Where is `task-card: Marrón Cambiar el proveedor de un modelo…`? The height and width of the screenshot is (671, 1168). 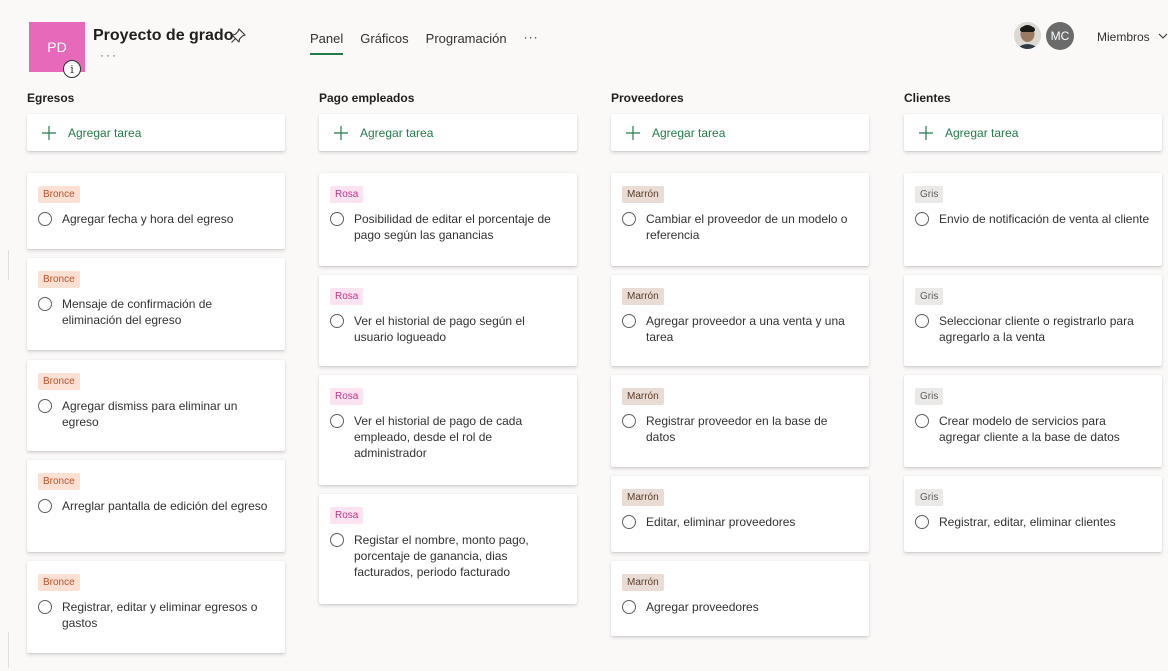
task-card: Marrón Cambiar el proveedor de un modelo… is located at coordinates (740, 219).